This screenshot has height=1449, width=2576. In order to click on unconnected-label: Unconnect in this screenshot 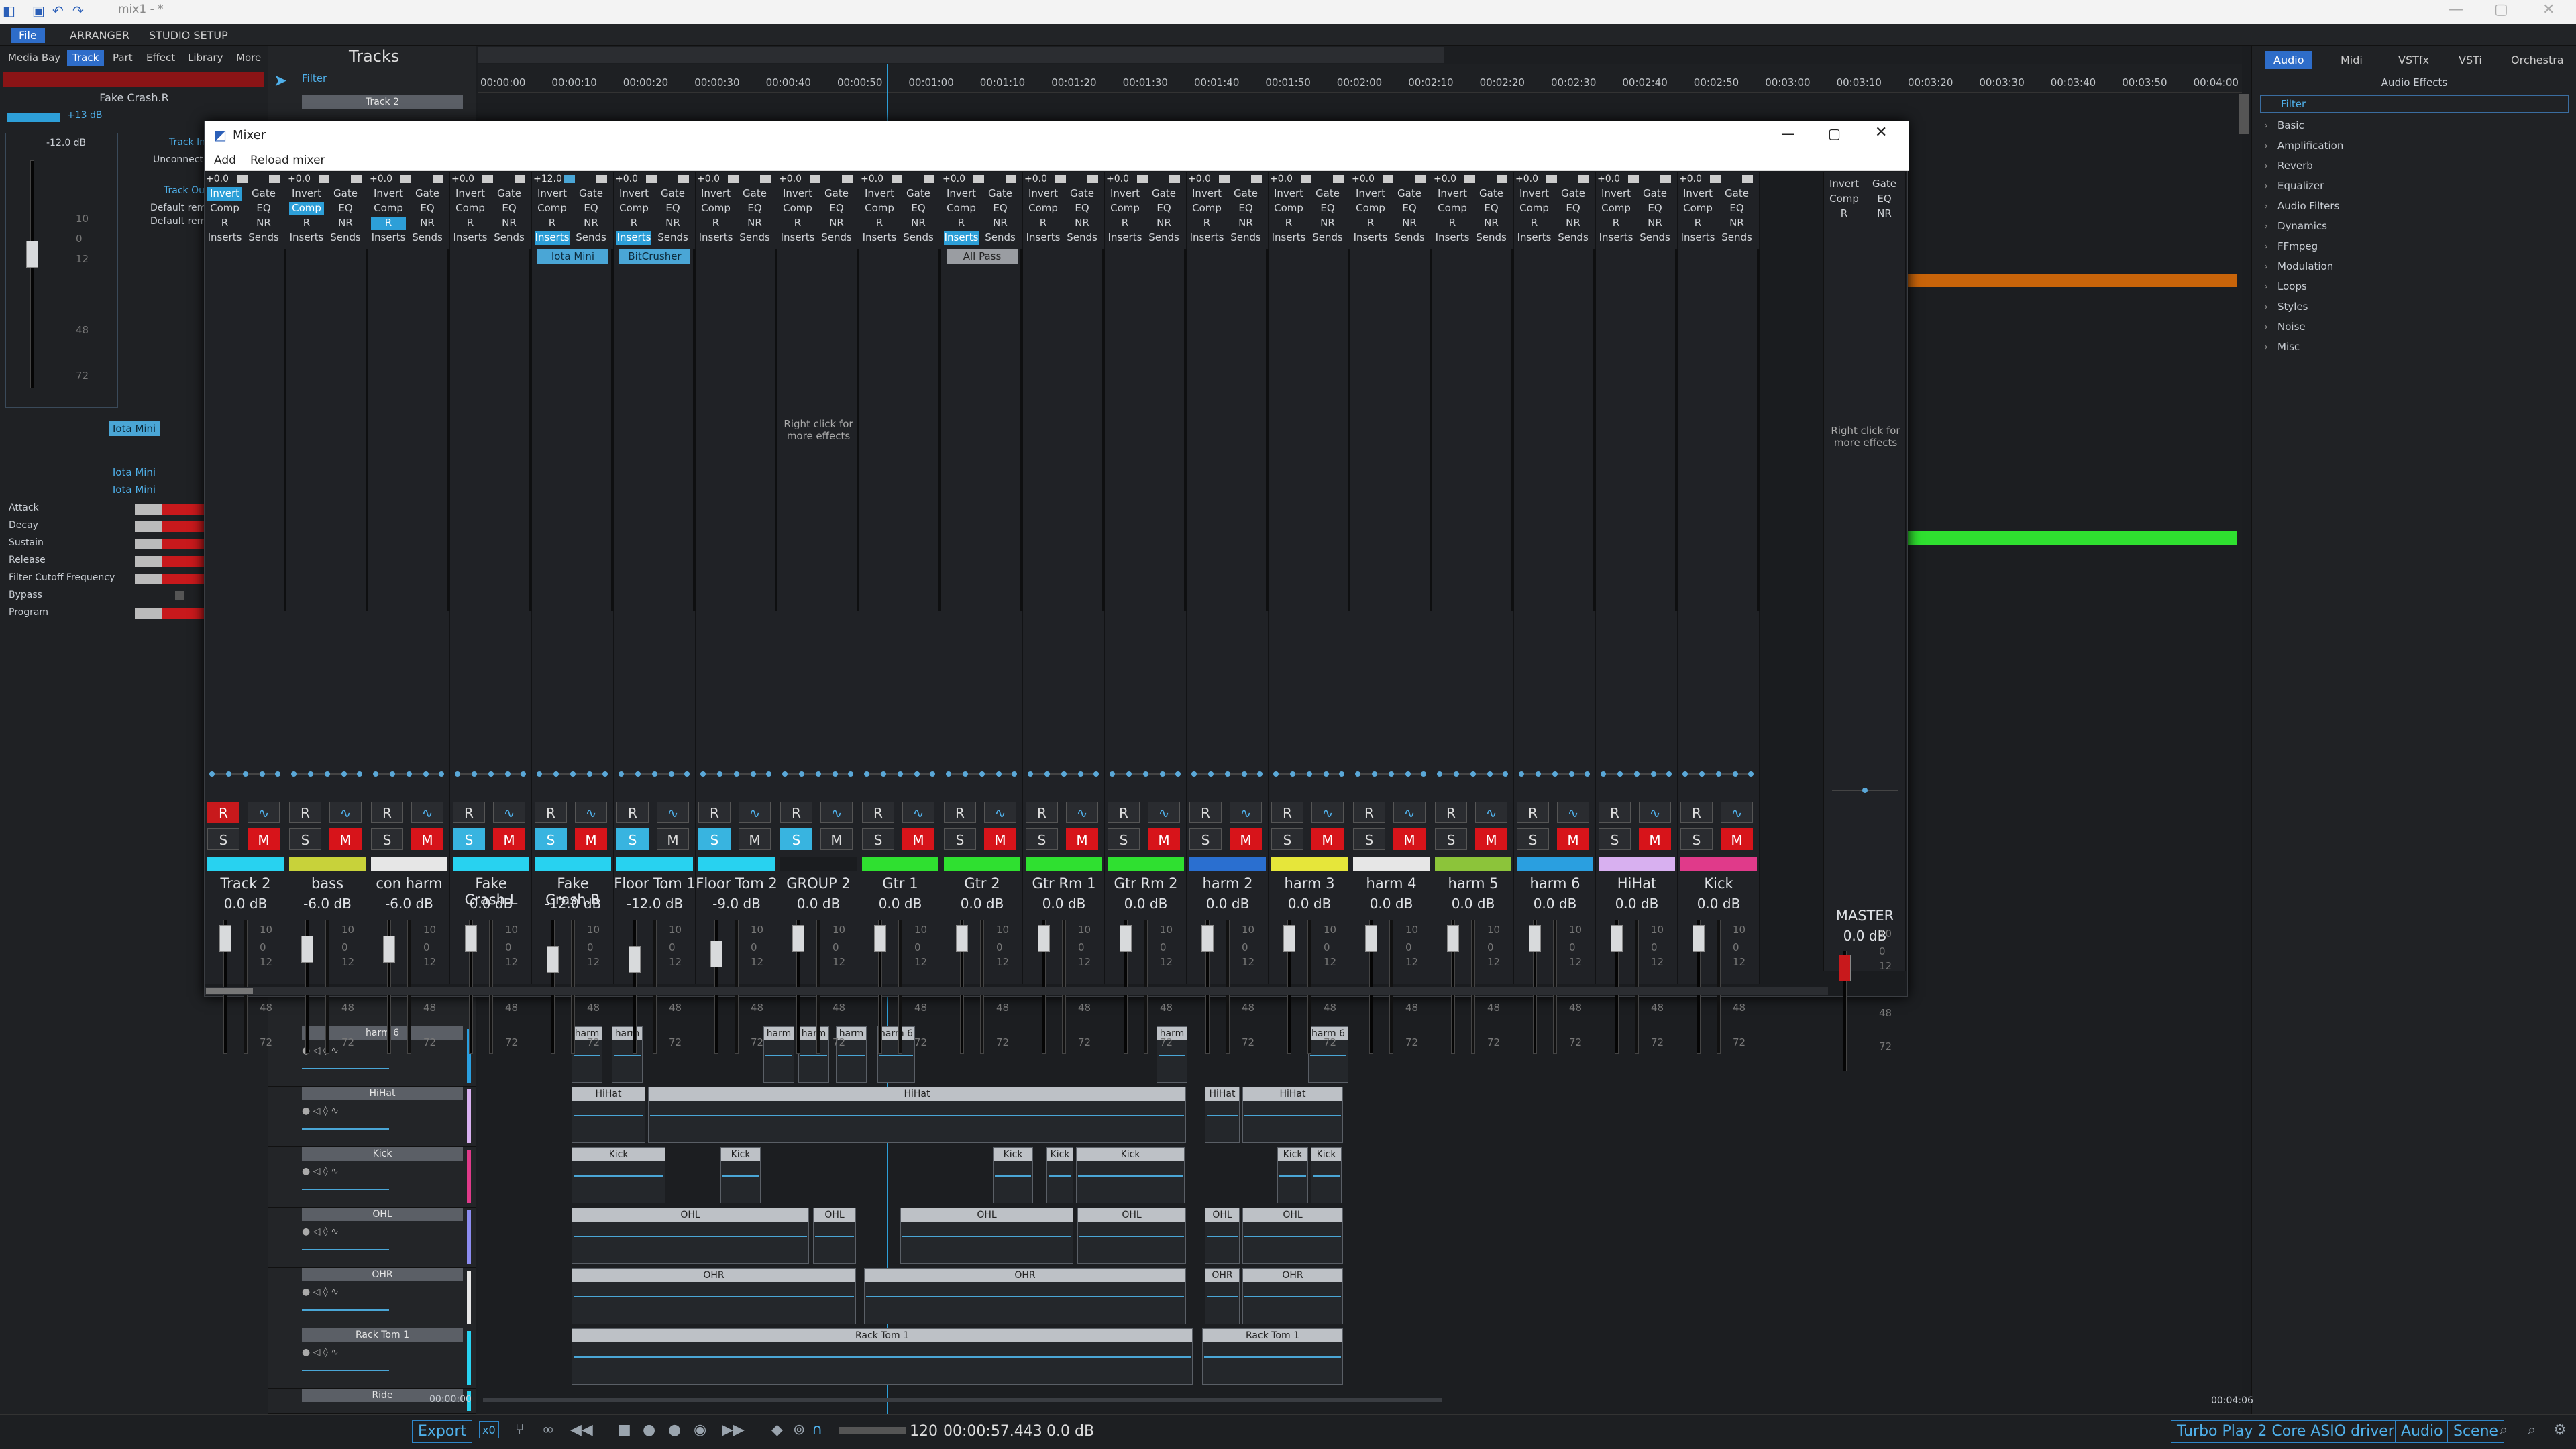, I will do `click(178, 159)`.